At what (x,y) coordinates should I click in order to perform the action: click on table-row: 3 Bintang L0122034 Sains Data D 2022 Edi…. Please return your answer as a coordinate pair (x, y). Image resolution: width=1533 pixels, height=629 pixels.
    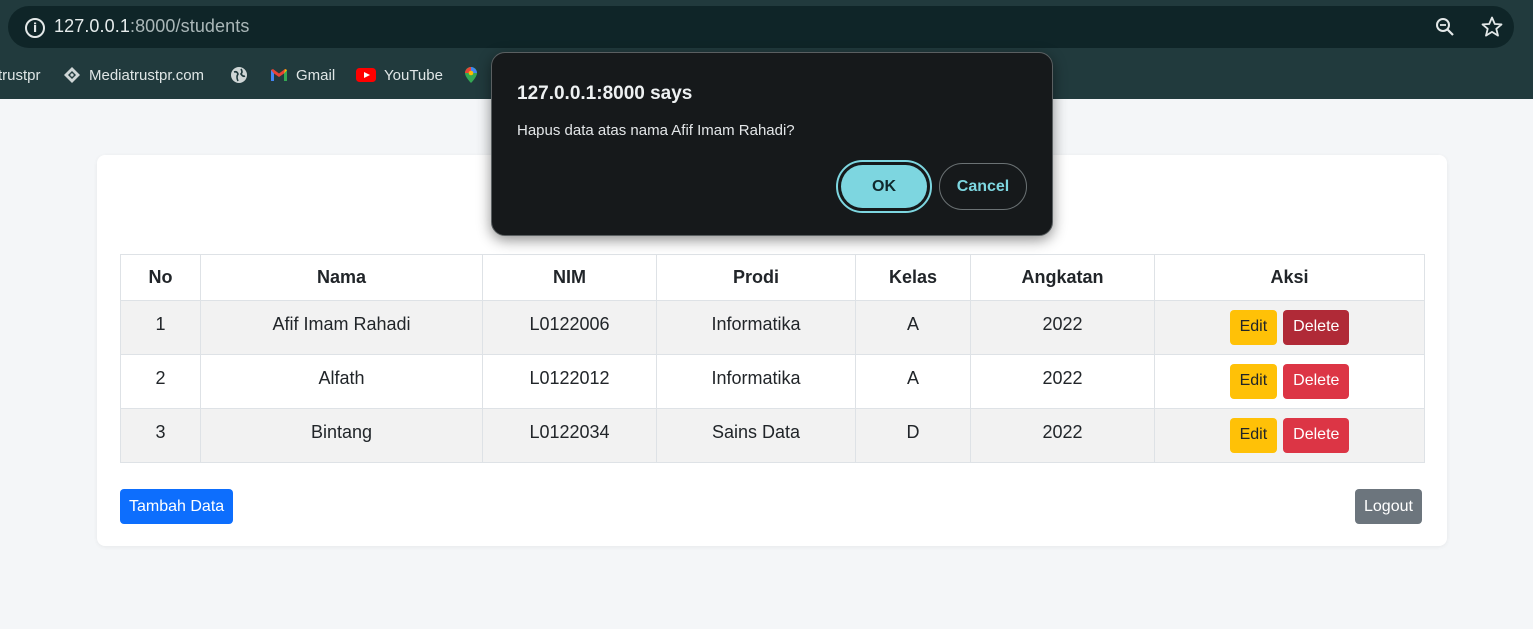
    Looking at the image, I should click on (772, 435).